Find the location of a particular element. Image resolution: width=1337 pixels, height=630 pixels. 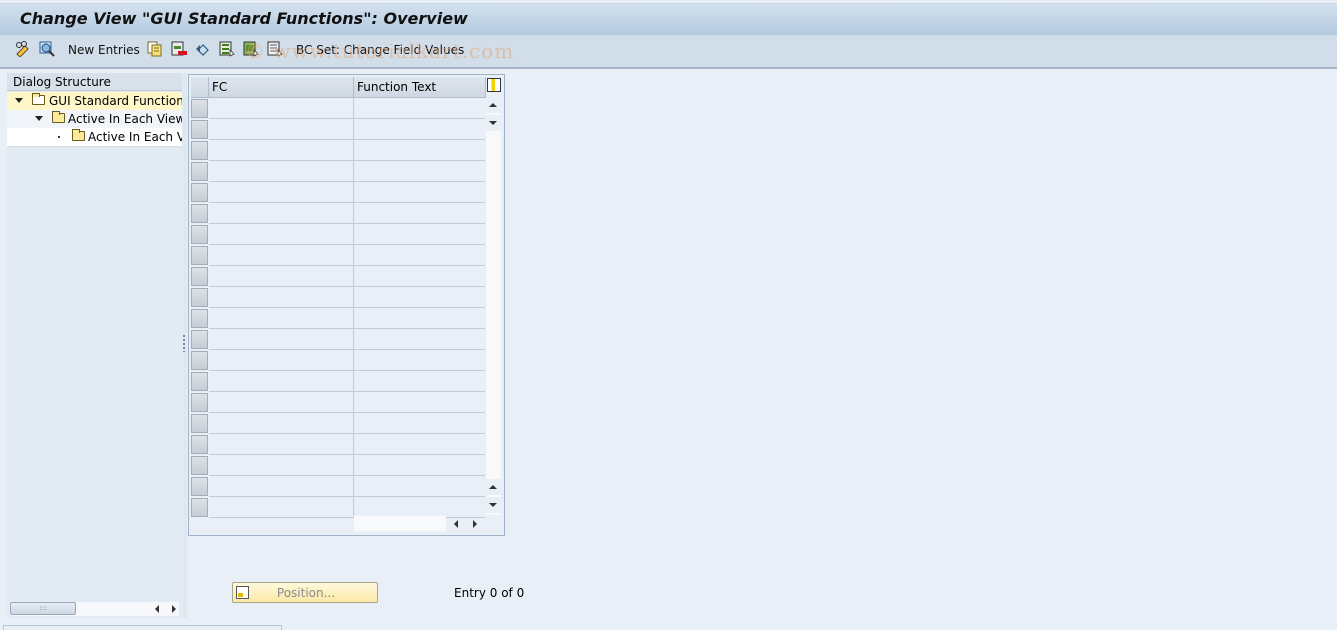

scrollbar-track is located at coordinates (400, 523).